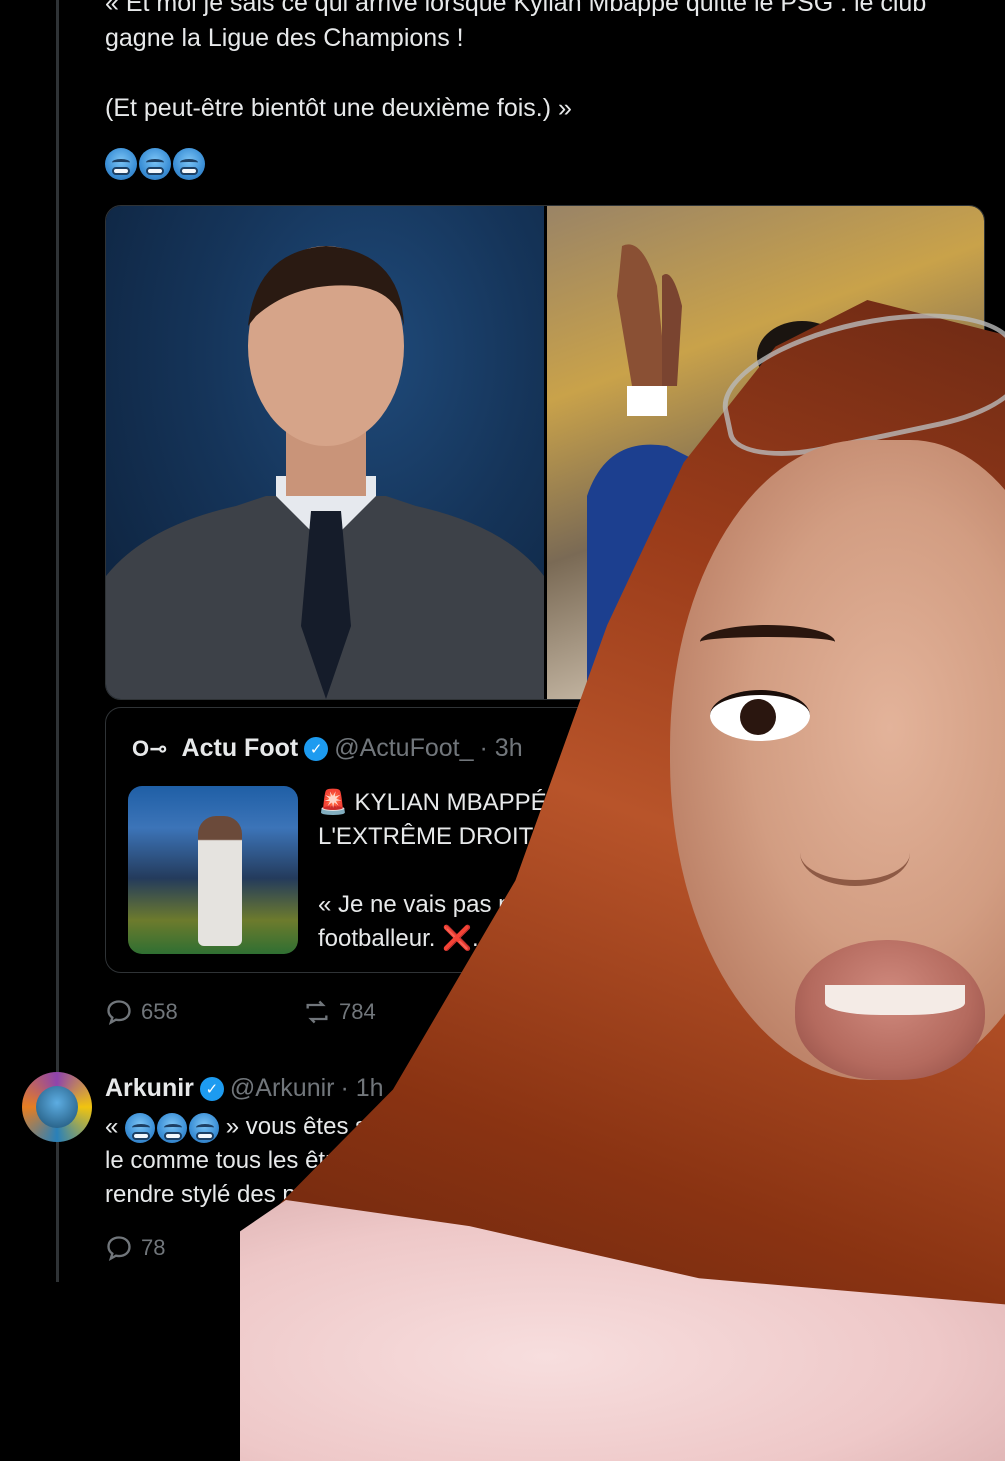 The width and height of the screenshot is (1005, 1461). What do you see at coordinates (284, 38) in the screenshot?
I see `tweet-text-line: gagne la Ligue des Champions !` at bounding box center [284, 38].